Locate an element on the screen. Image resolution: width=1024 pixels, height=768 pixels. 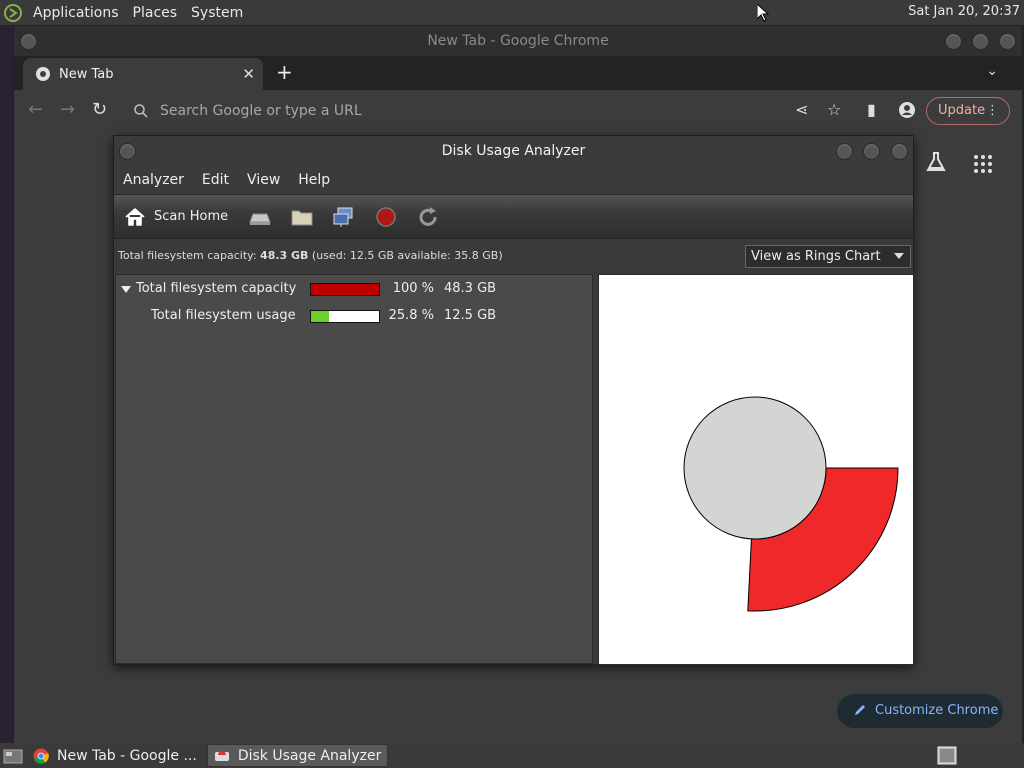
expander-triangle-icon is located at coordinates (126, 289).